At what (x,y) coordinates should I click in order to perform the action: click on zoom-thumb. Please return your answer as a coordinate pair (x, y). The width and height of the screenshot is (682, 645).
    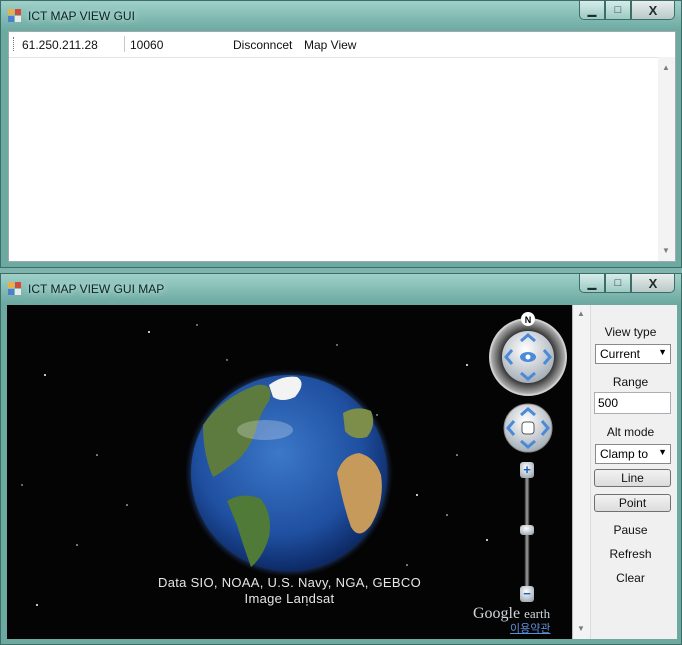
    Looking at the image, I should click on (527, 530).